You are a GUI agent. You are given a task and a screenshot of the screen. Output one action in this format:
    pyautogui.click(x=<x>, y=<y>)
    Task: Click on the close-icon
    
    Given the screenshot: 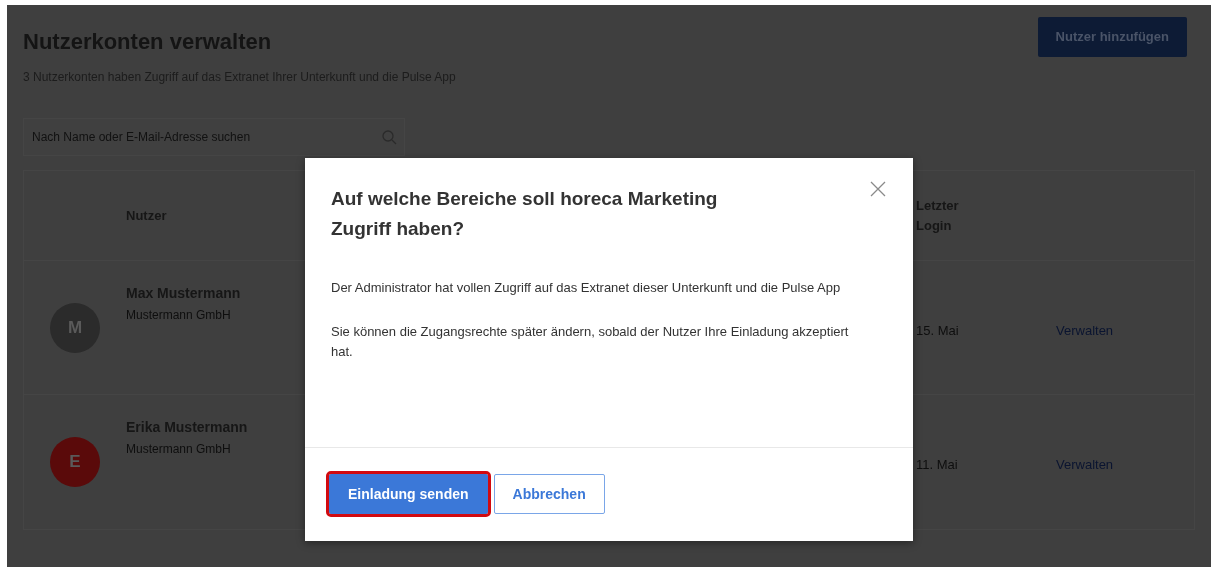 What is the action you would take?
    pyautogui.click(x=878, y=189)
    